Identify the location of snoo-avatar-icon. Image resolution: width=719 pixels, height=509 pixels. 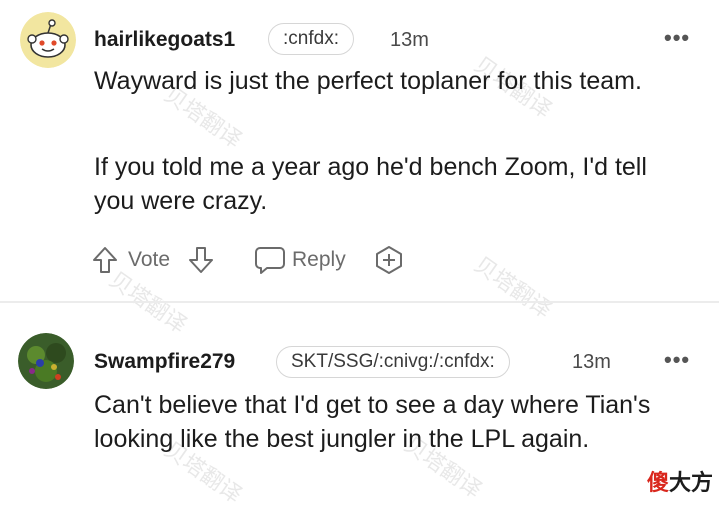
(48, 40).